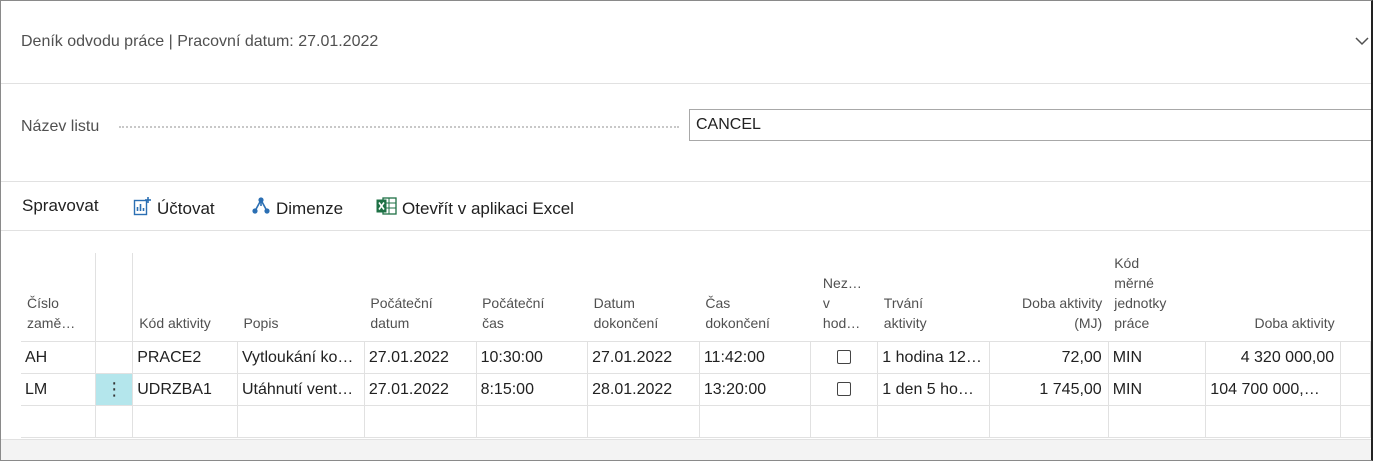 This screenshot has height=461, width=1373. I want to click on cell-duration-uom: 1 745,00, so click(1049, 389).